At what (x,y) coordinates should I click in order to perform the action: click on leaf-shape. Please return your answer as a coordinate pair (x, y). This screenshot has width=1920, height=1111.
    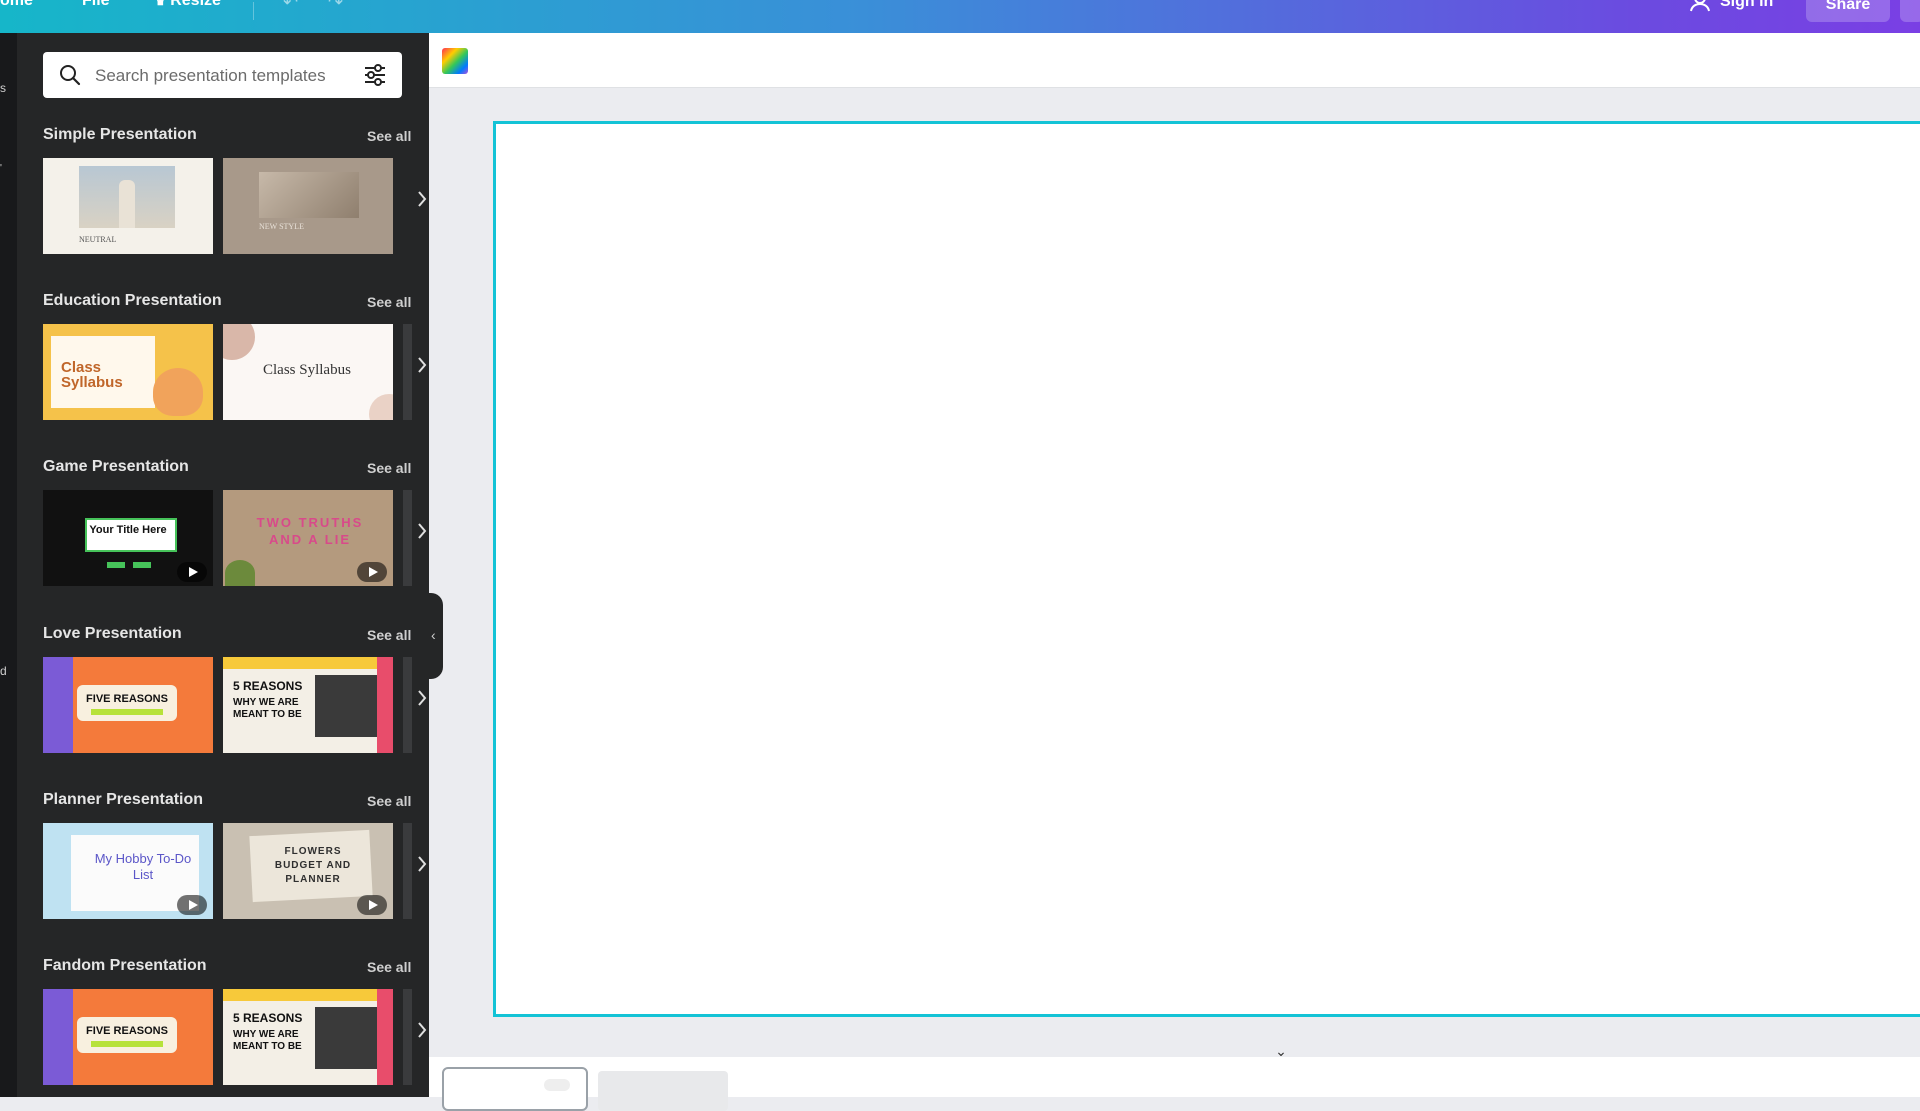
    Looking at the image, I should click on (240, 573).